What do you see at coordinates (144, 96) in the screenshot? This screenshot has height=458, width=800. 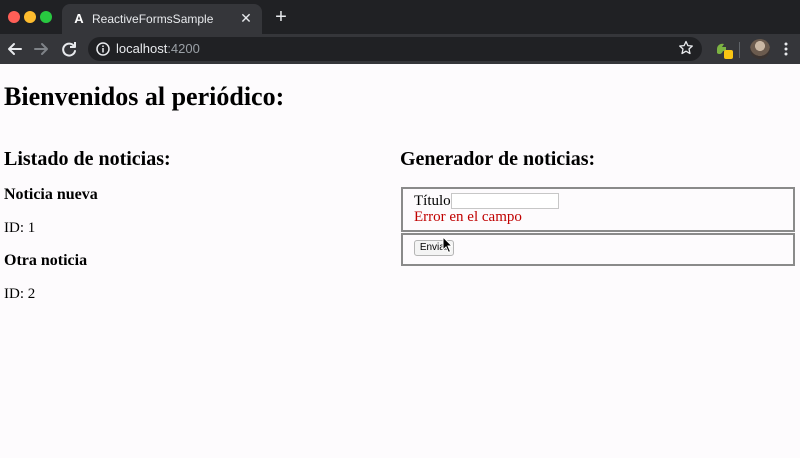 I see `page-title: Bienvenidos al periódico:` at bounding box center [144, 96].